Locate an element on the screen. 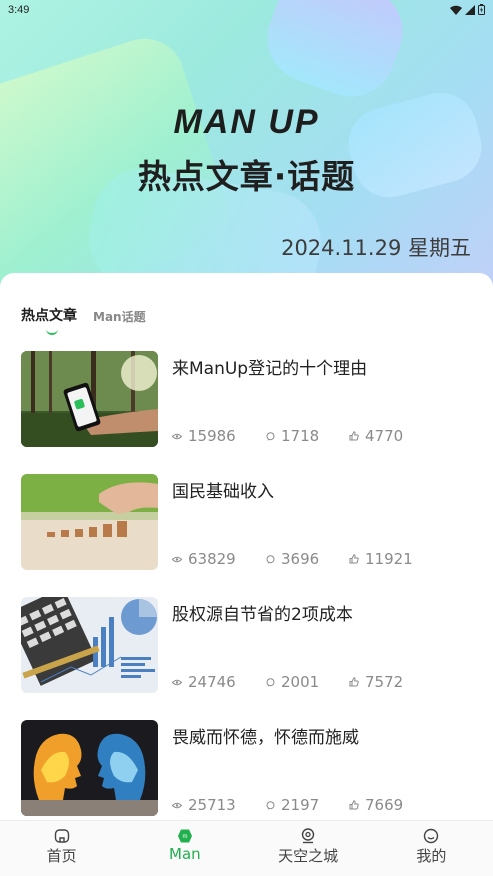 The height and width of the screenshot is (876, 493). nav-man: m Man is located at coordinates (184, 848).